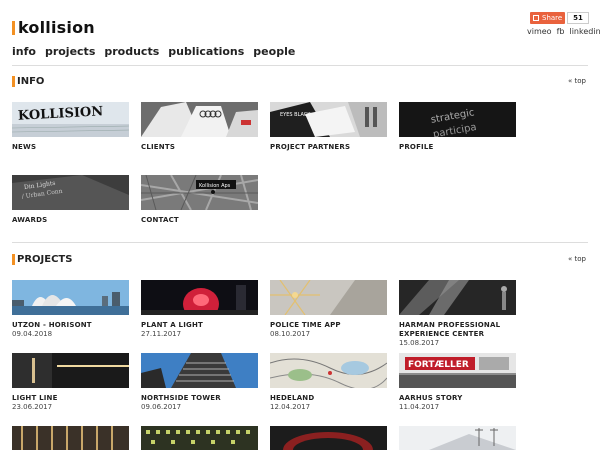 Image resolution: width=600 pixels, height=450 pixels. I want to click on tile-project-partners: EYES BLACK, so click(328, 119).